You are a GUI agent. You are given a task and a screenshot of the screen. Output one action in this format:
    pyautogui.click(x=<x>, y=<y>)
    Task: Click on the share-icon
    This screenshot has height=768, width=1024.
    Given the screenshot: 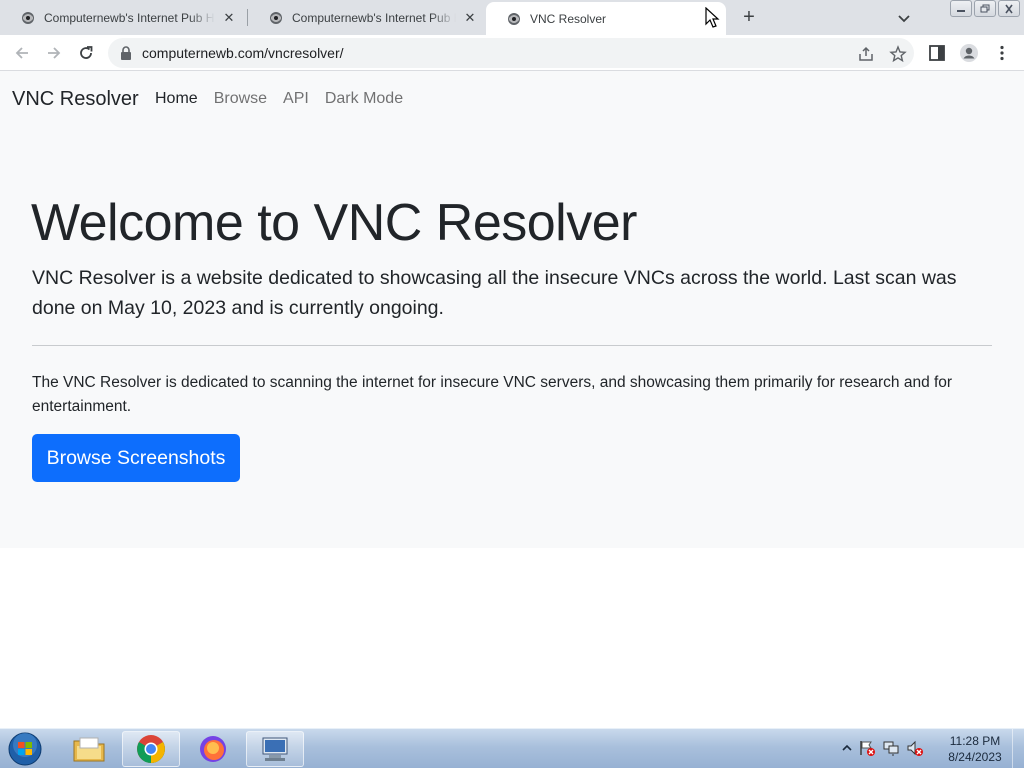 What is the action you would take?
    pyautogui.click(x=866, y=54)
    